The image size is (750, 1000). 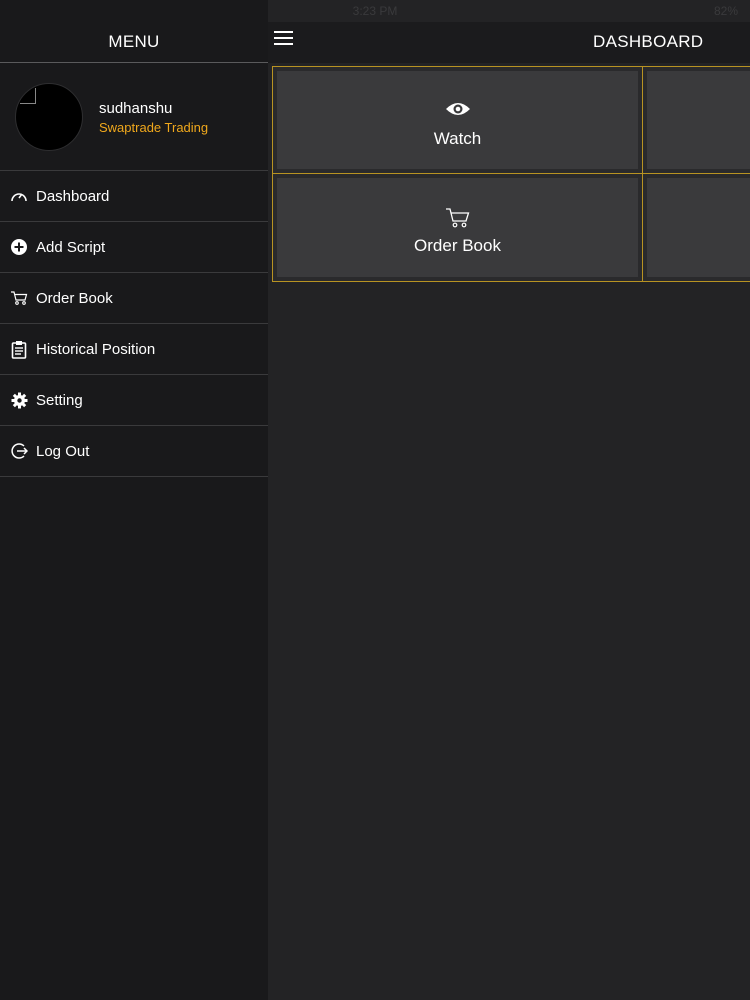 I want to click on company-name: Swaptrade Trading, so click(x=154, y=127).